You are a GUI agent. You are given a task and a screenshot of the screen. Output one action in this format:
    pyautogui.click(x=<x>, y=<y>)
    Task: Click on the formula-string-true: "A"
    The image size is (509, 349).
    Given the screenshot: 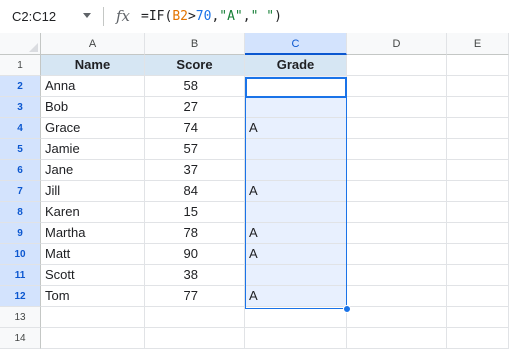 What is the action you would take?
    pyautogui.click(x=231, y=16)
    